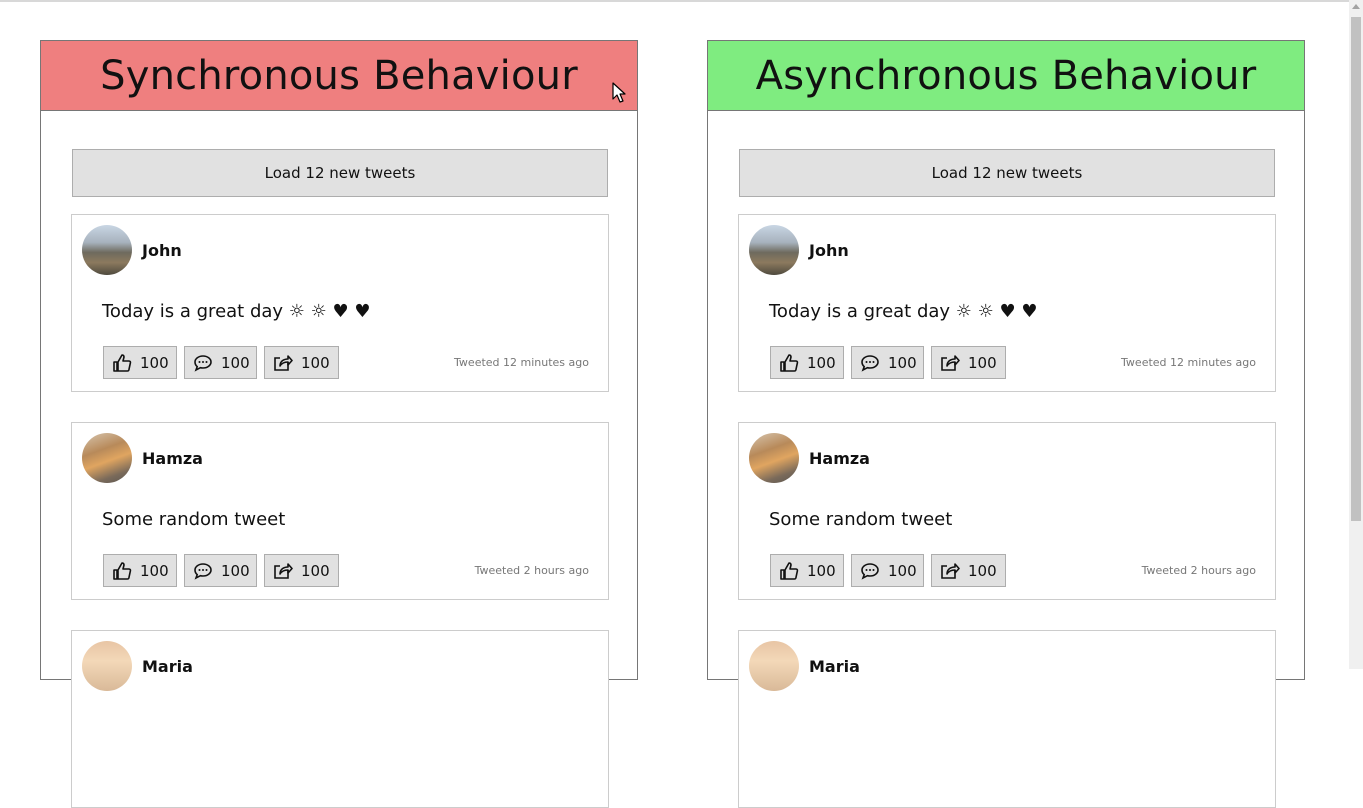  What do you see at coordinates (674, 1) in the screenshot?
I see `window-top-border` at bounding box center [674, 1].